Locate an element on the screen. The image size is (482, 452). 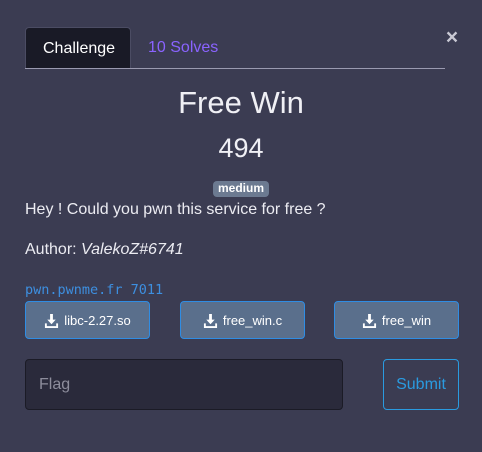
file-download-button-source: free_win.c is located at coordinates (242, 320).